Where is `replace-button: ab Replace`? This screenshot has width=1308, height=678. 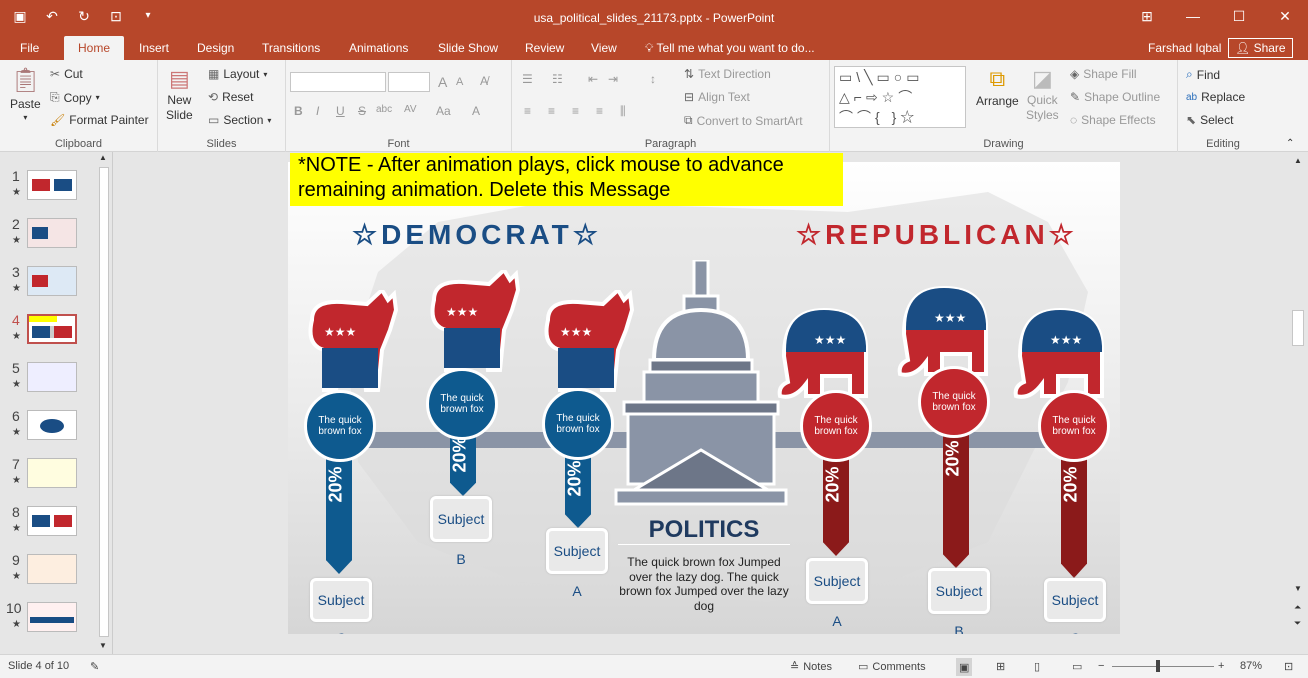 replace-button: ab Replace is located at coordinates (1215, 97).